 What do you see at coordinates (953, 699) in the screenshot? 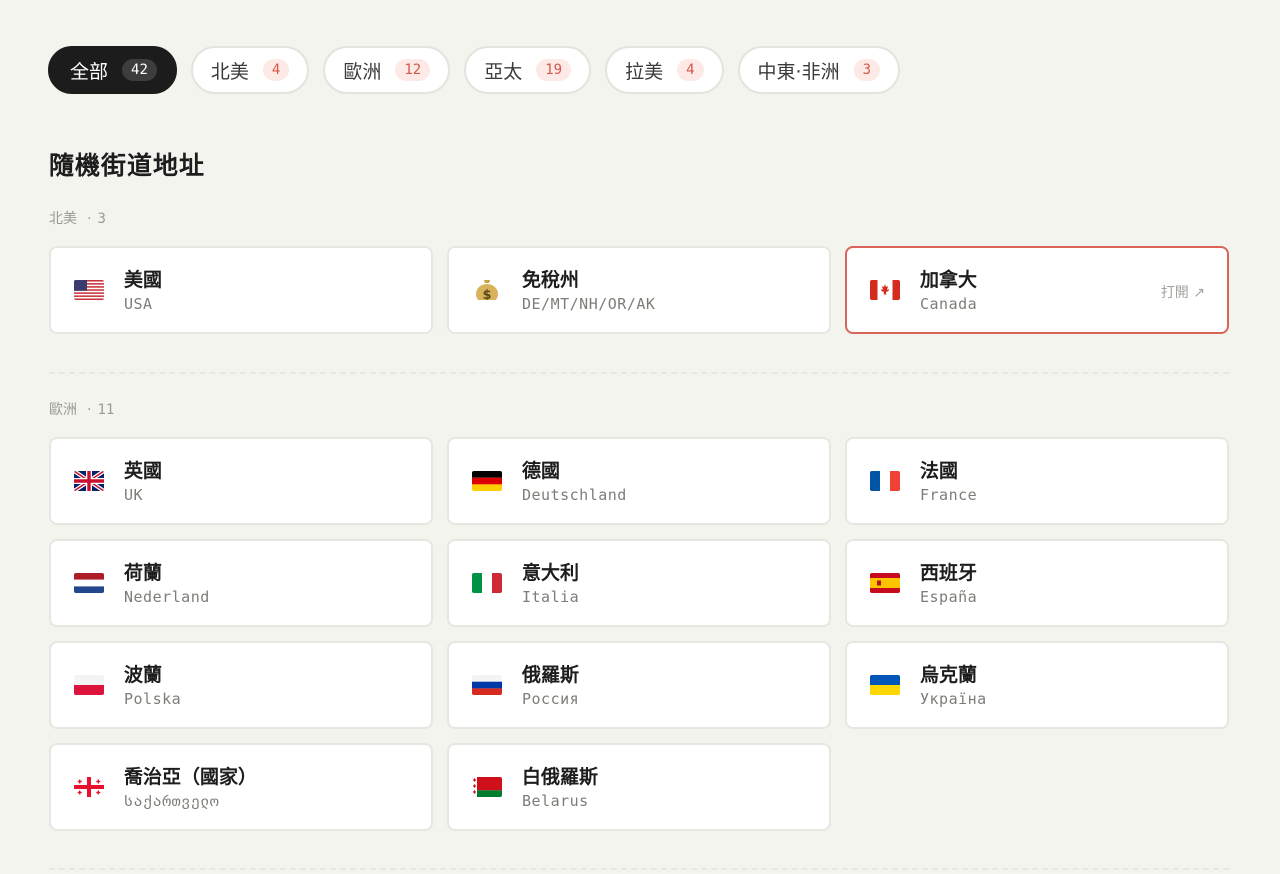
I see `country-native-name: Україна` at bounding box center [953, 699].